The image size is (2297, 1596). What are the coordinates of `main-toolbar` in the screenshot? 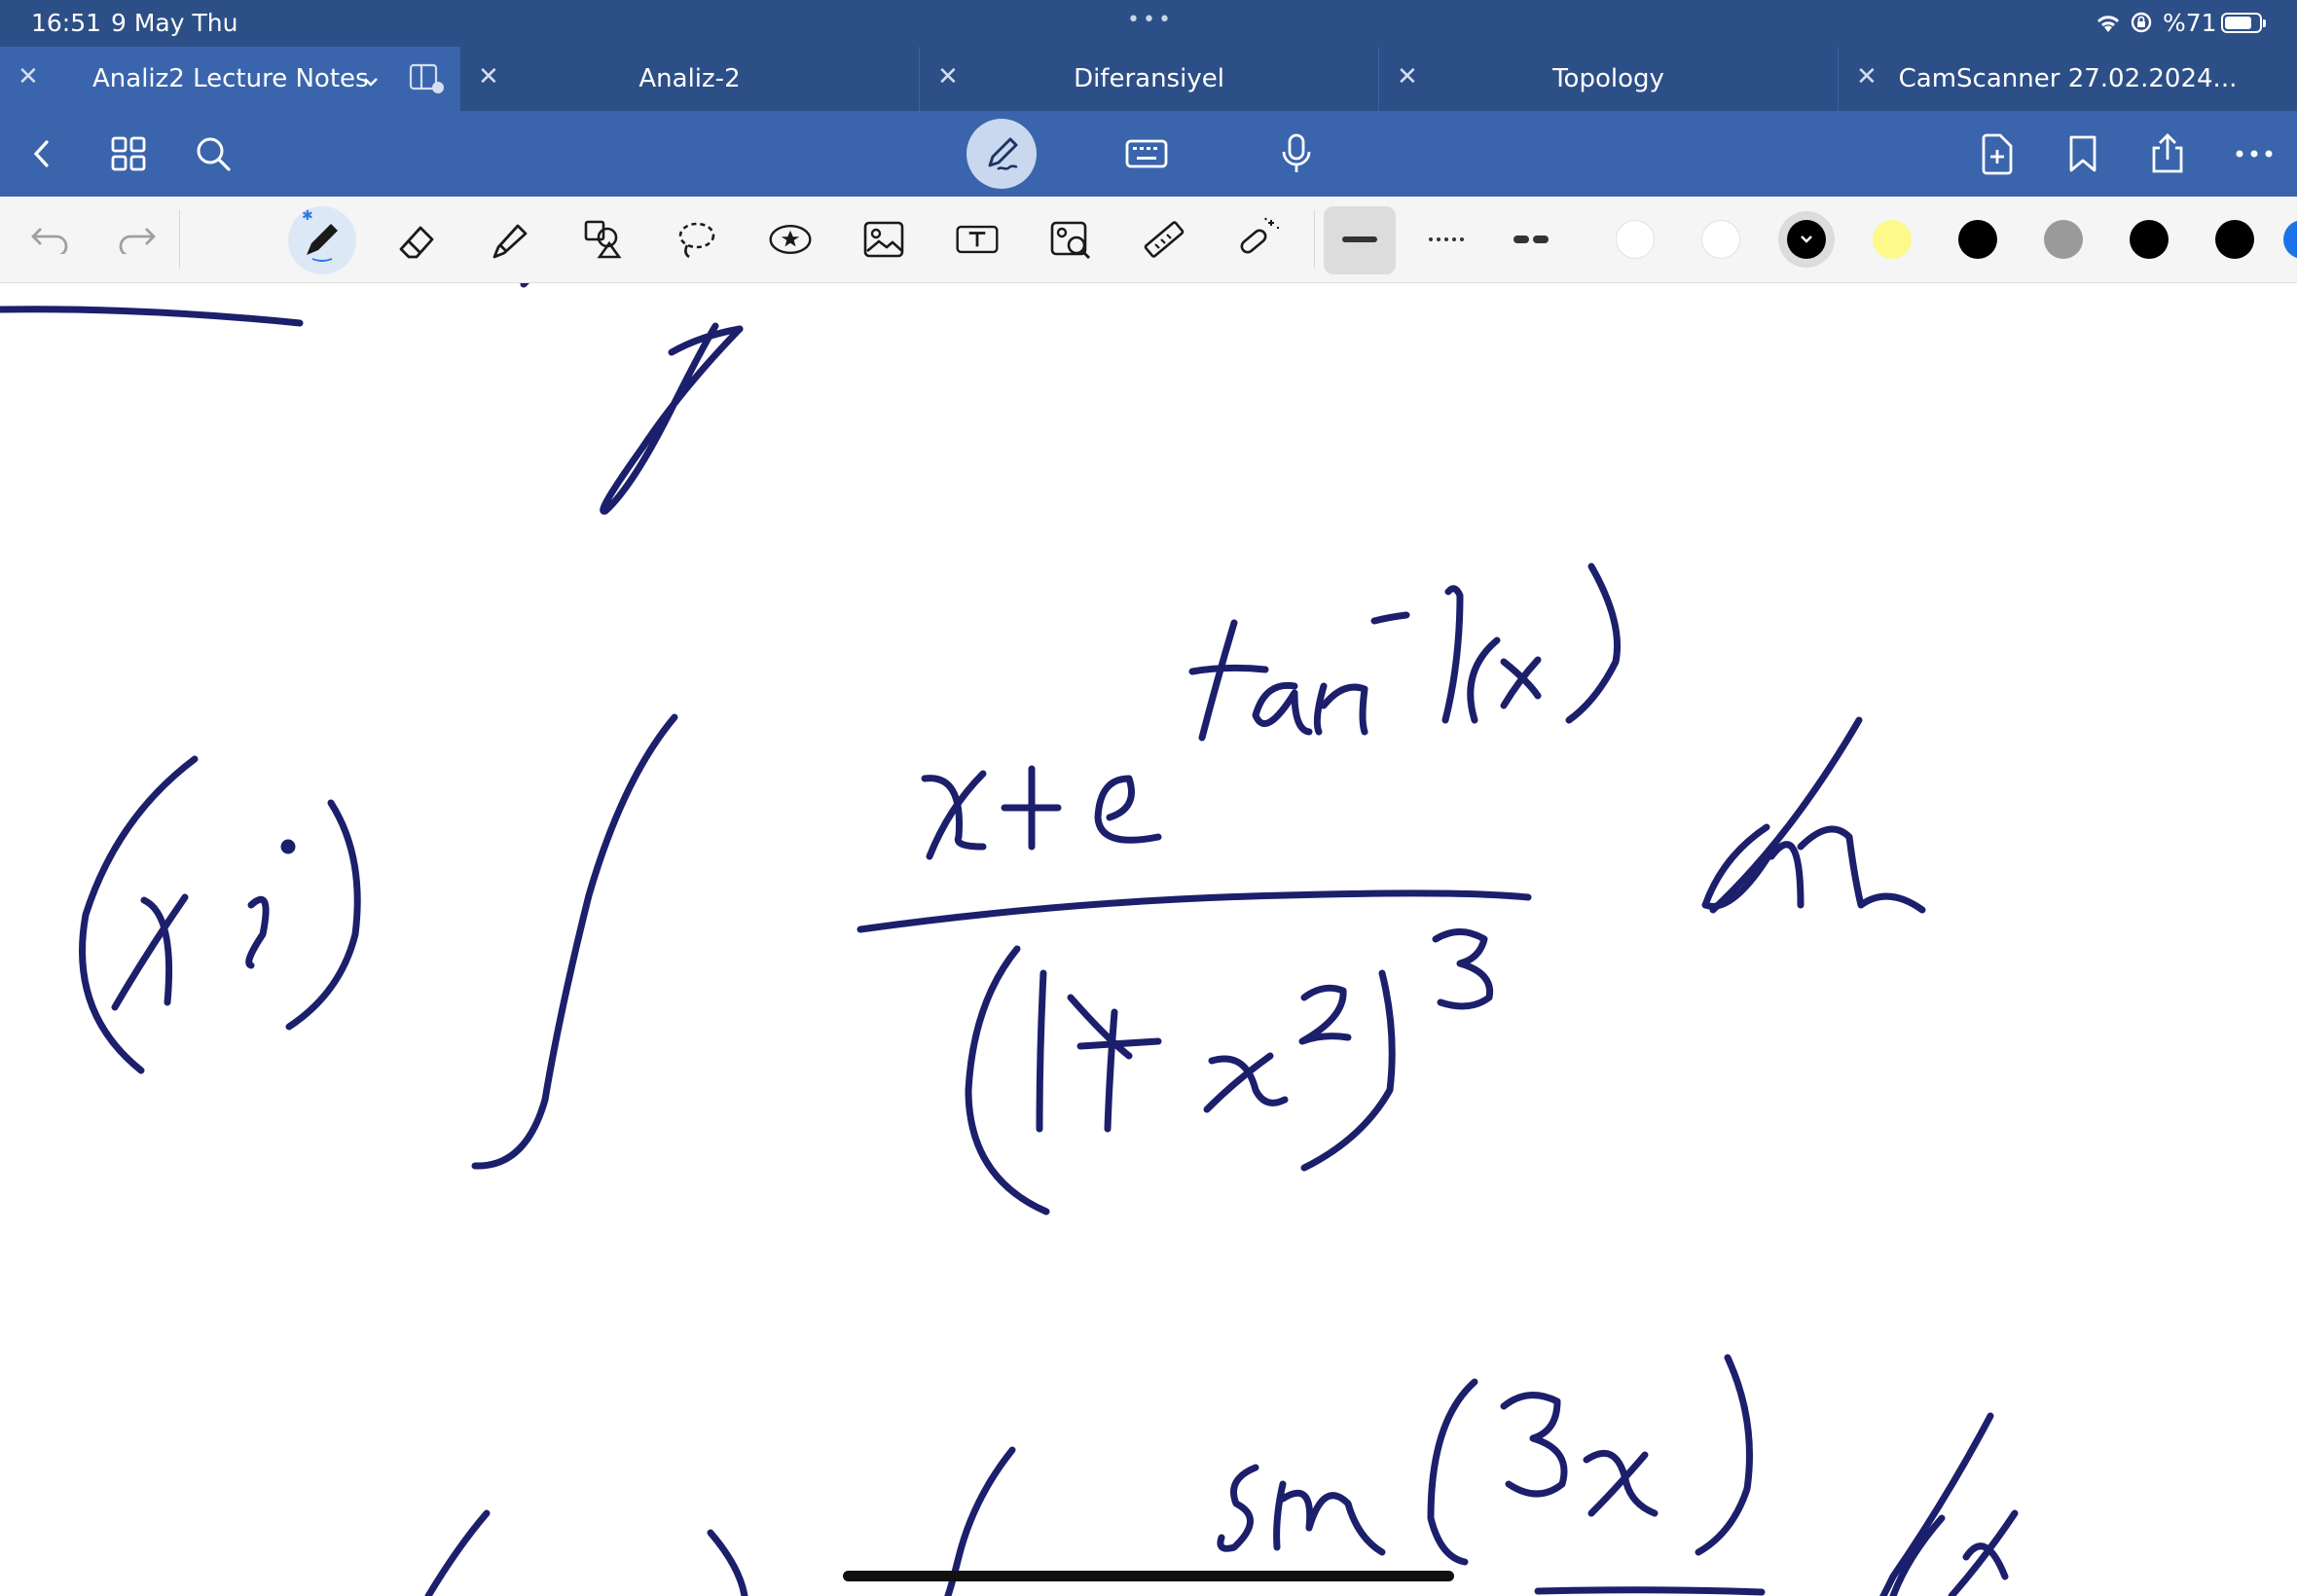 It's located at (1148, 154).